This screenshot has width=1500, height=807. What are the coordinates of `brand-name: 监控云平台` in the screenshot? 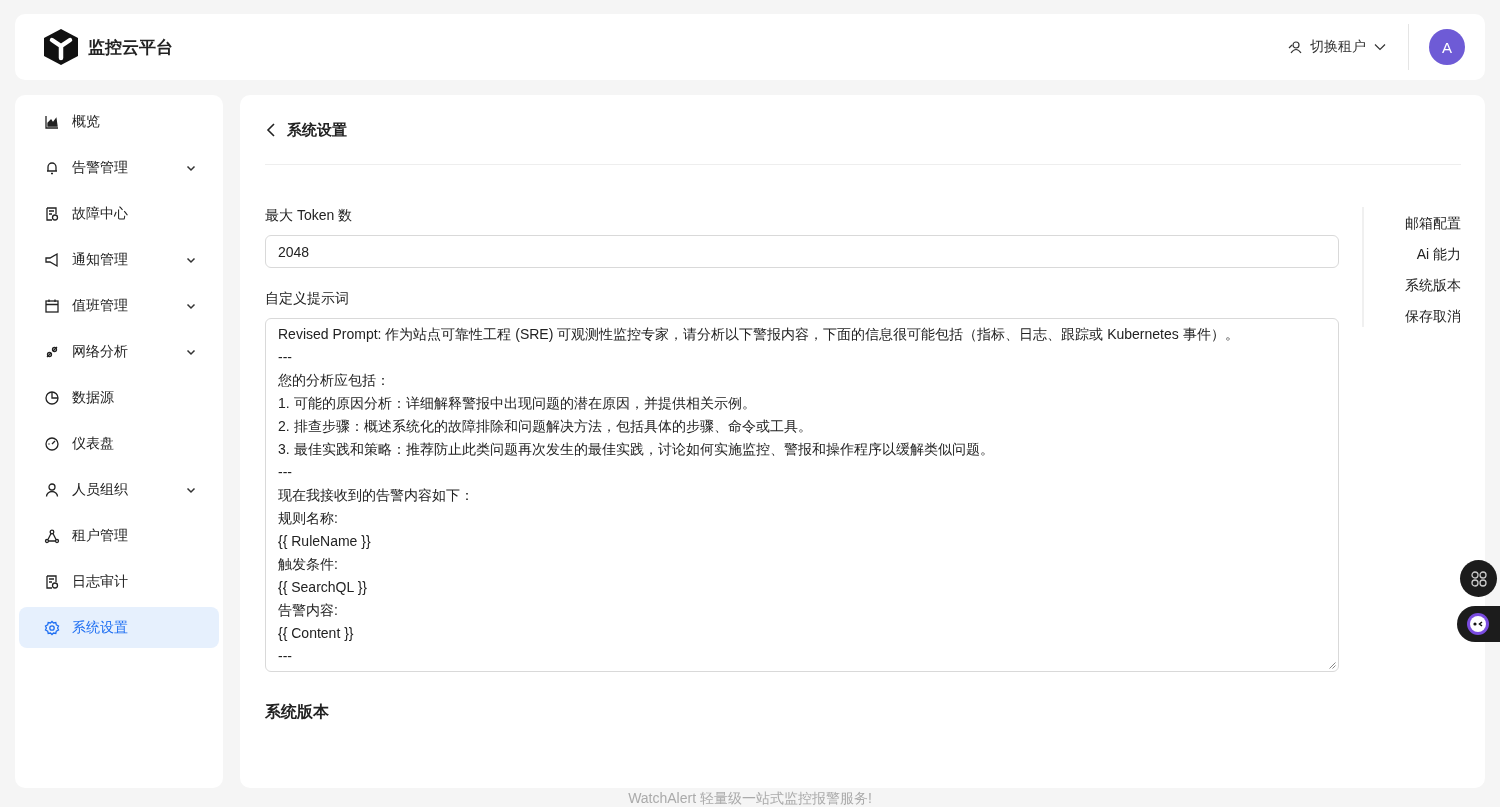 It's located at (130, 47).